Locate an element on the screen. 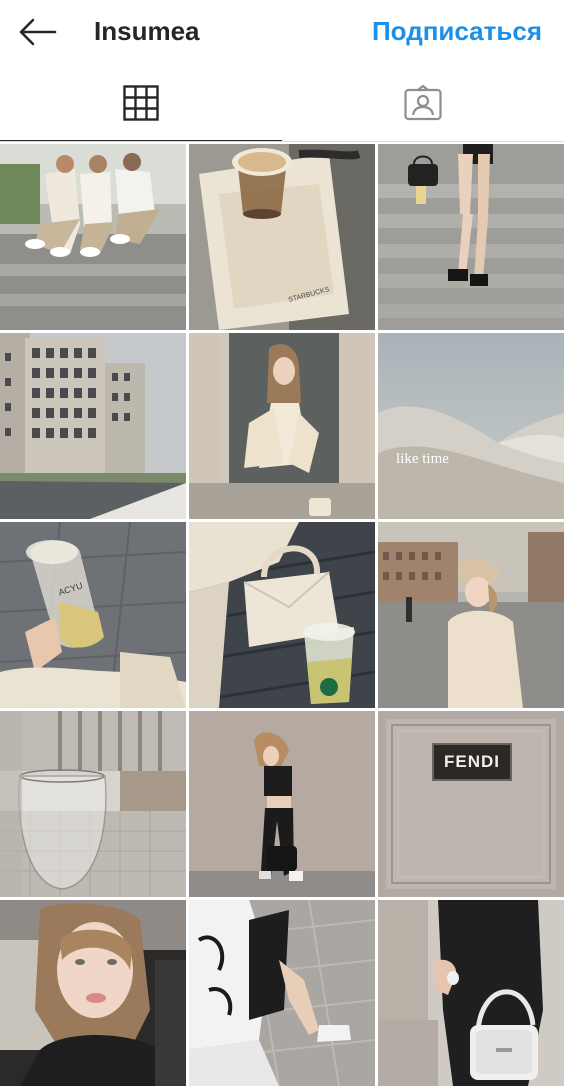 The image size is (564, 1086). post-thumbnail: FENDI is located at coordinates (471, 804).